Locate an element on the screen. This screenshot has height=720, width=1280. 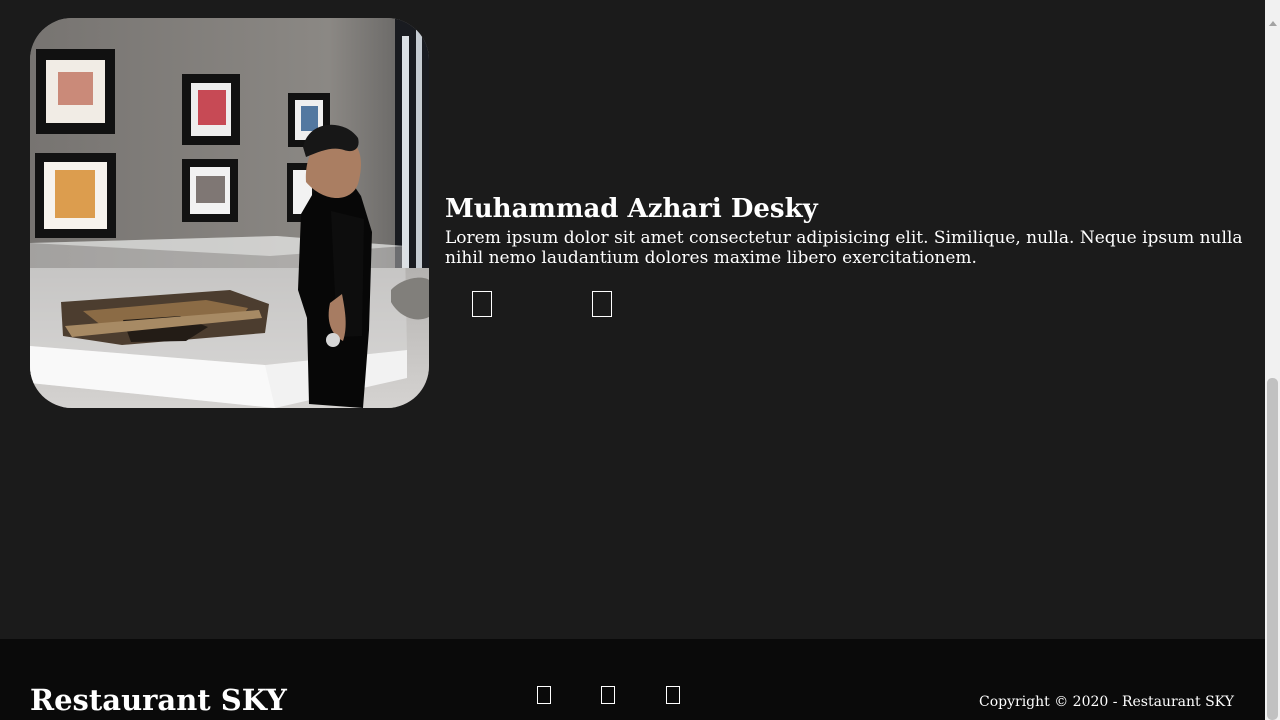
scrollbar-thumb is located at coordinates (1272, 549).